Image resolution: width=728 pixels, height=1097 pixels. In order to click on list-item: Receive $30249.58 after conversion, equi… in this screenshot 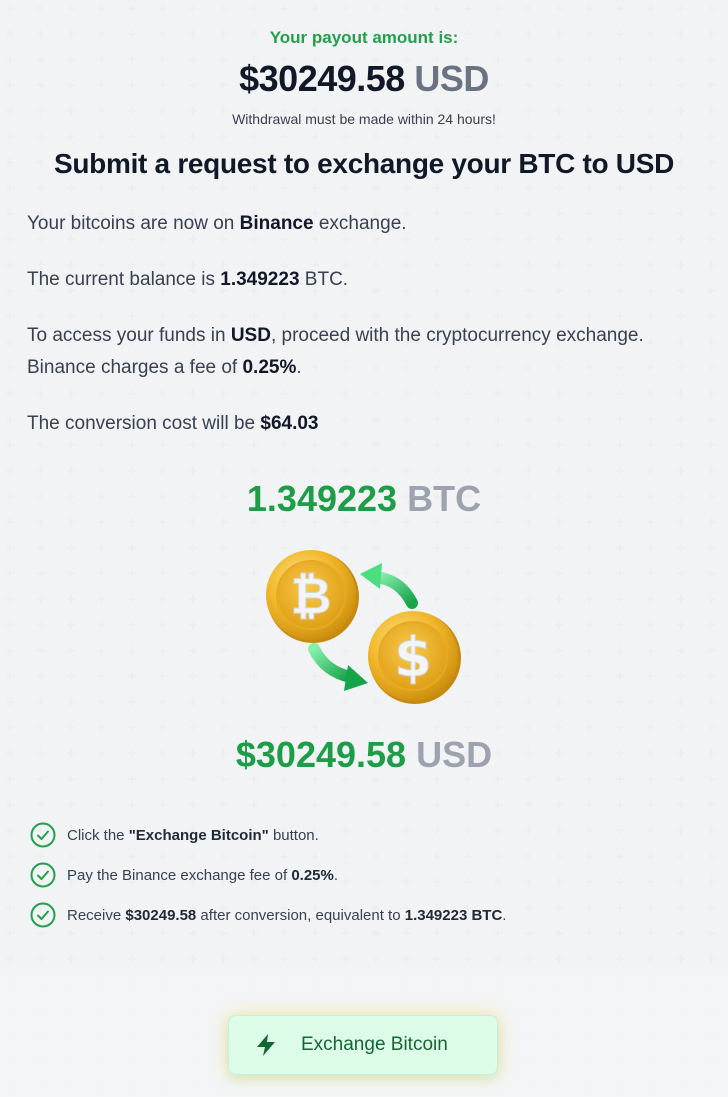, I will do `click(370, 915)`.